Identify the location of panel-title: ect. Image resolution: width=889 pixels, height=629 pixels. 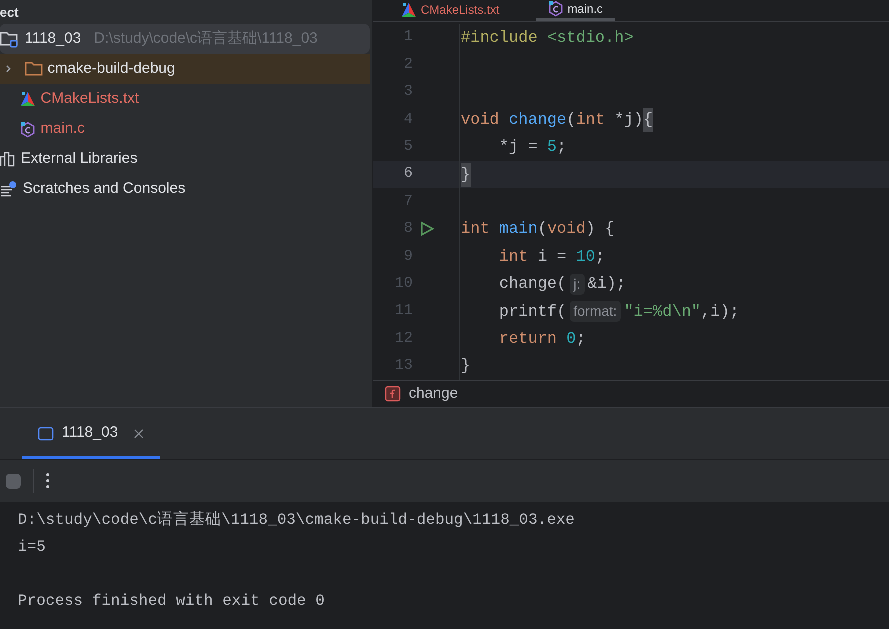
(9, 12).